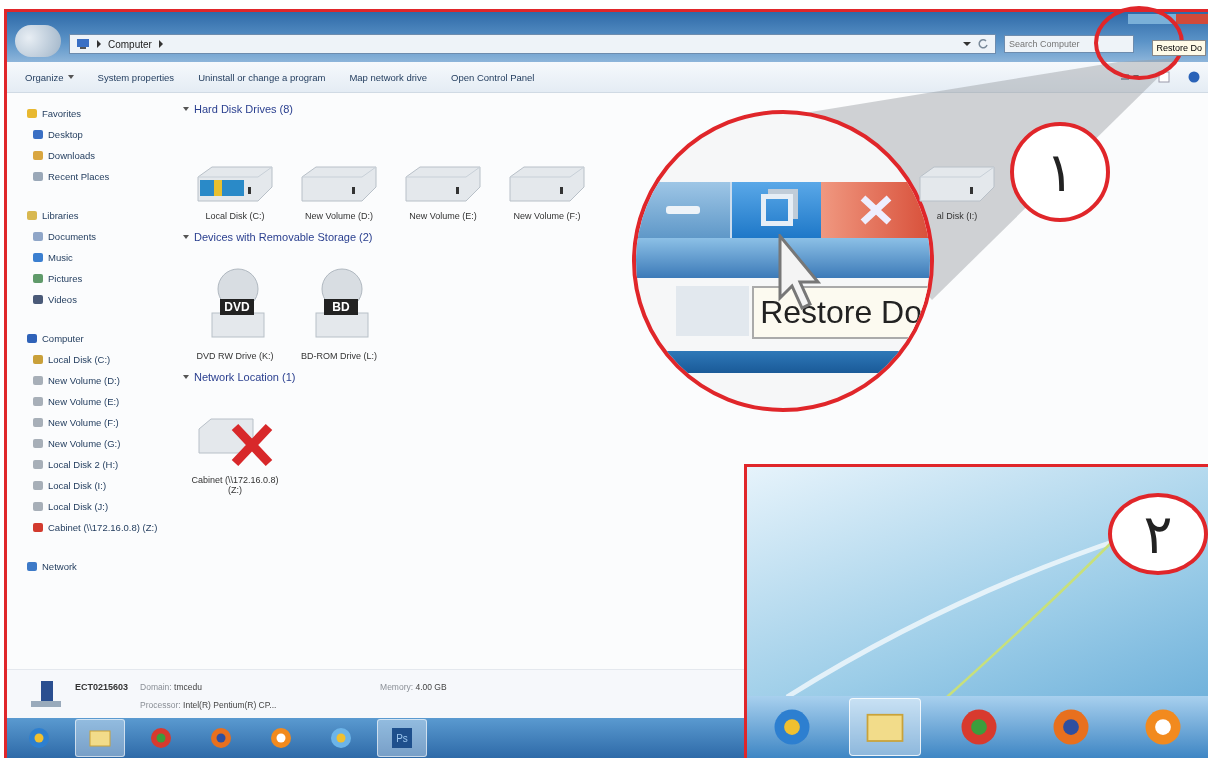 This screenshot has width=1208, height=758. Describe the element at coordinates (443, 216) in the screenshot. I see `drive-label: New Volume (E:)` at that location.